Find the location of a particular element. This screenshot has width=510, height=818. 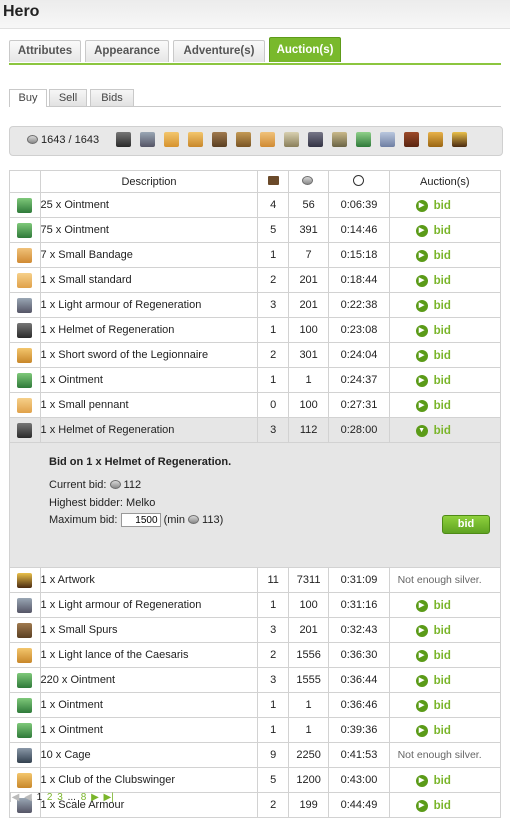

bid-button: ▼ bid is located at coordinates (433, 431).